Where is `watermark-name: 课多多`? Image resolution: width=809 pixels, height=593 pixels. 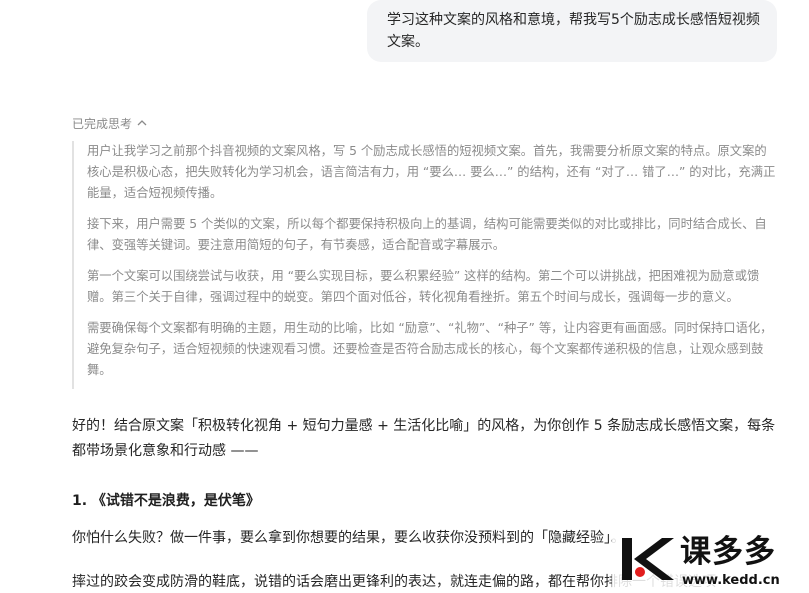
watermark-name: 课多多 is located at coordinates (728, 552).